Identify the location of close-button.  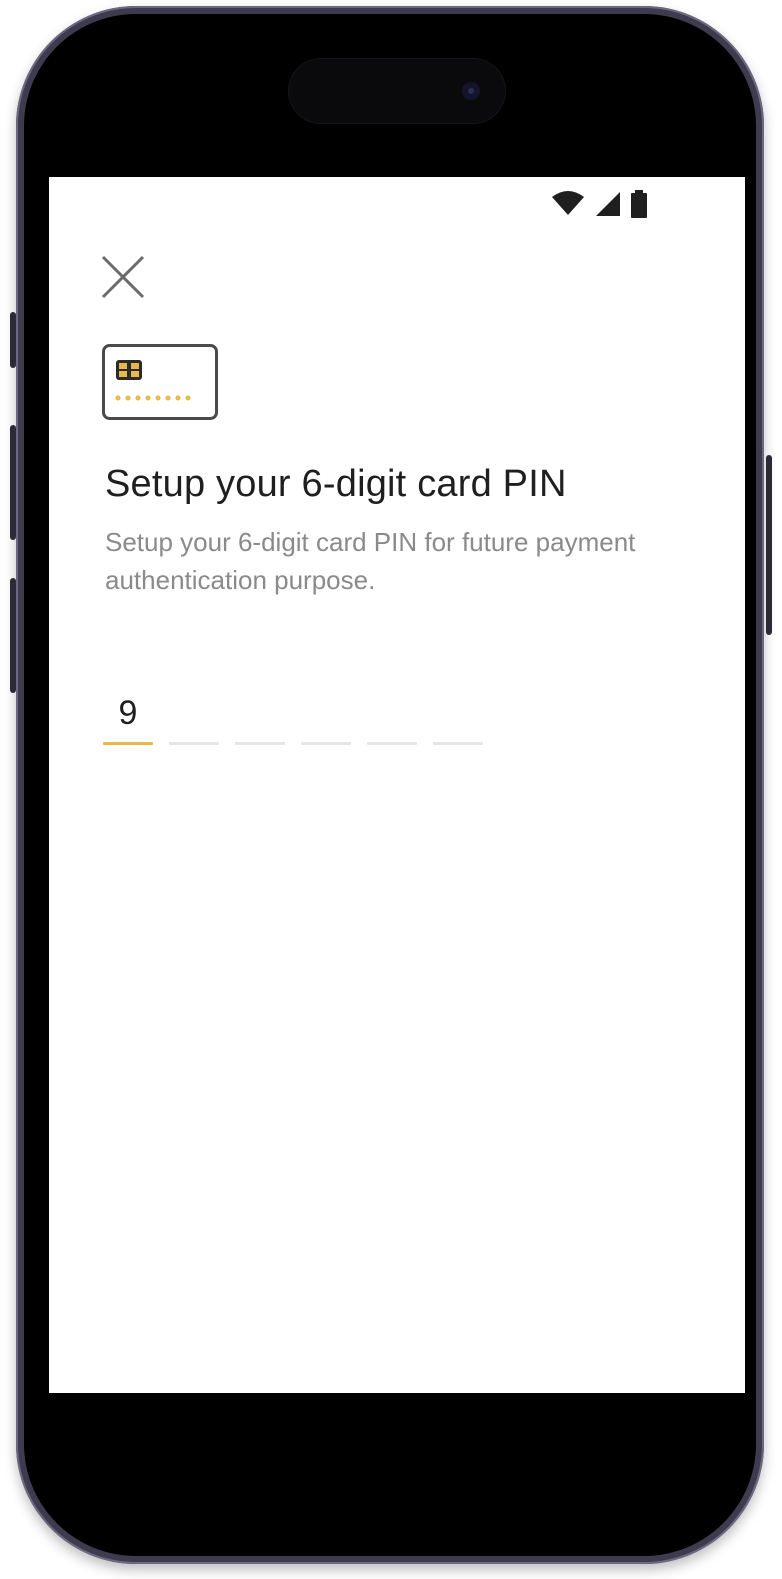
(123, 277).